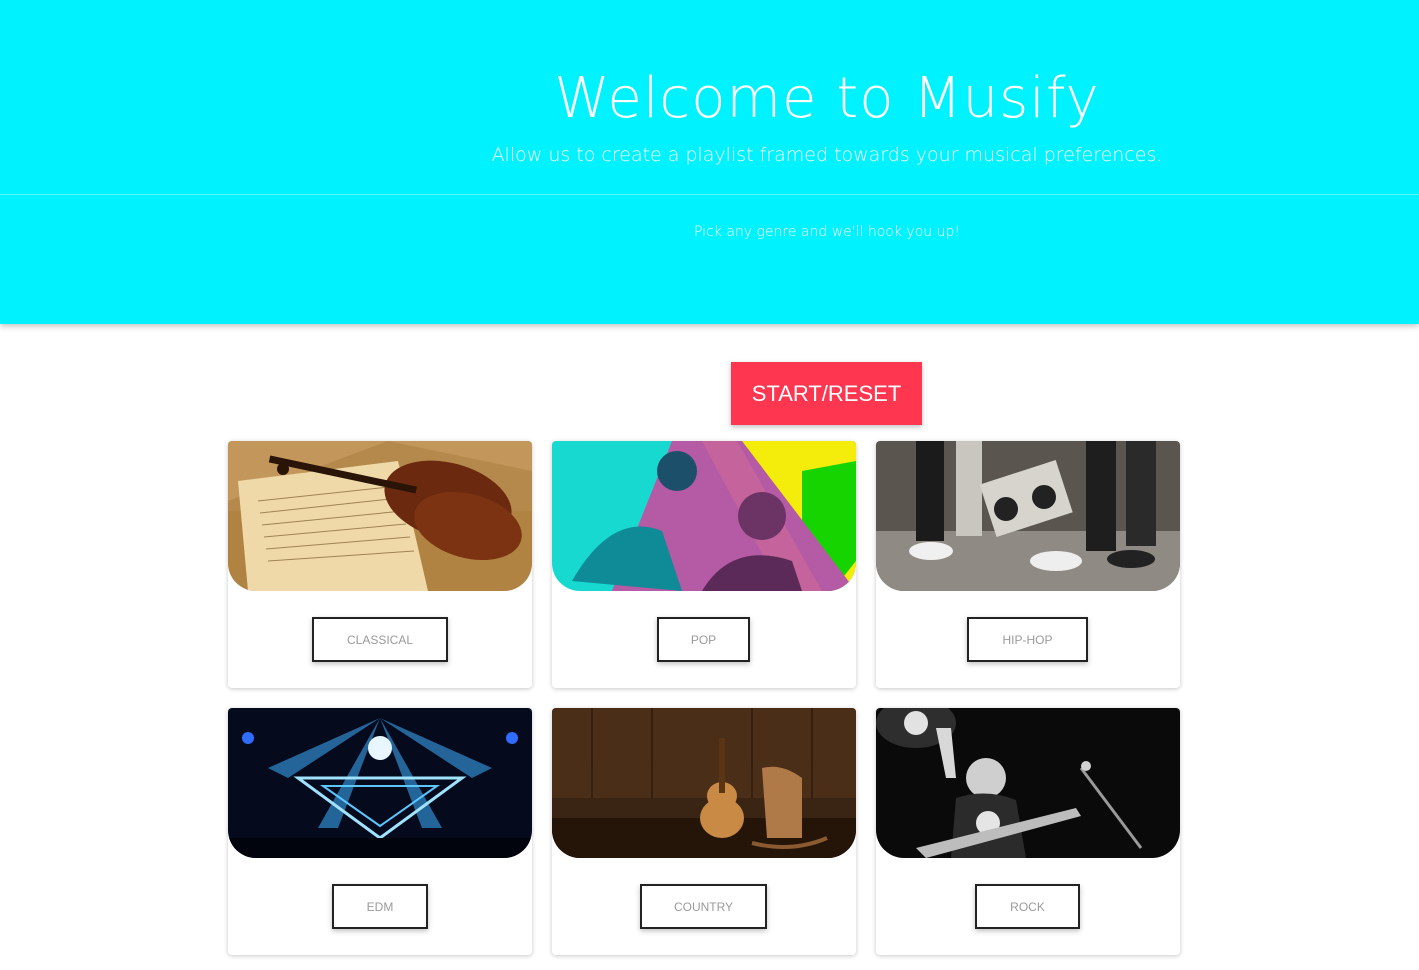  I want to click on boombox-sneakers-image, so click(1028, 516).